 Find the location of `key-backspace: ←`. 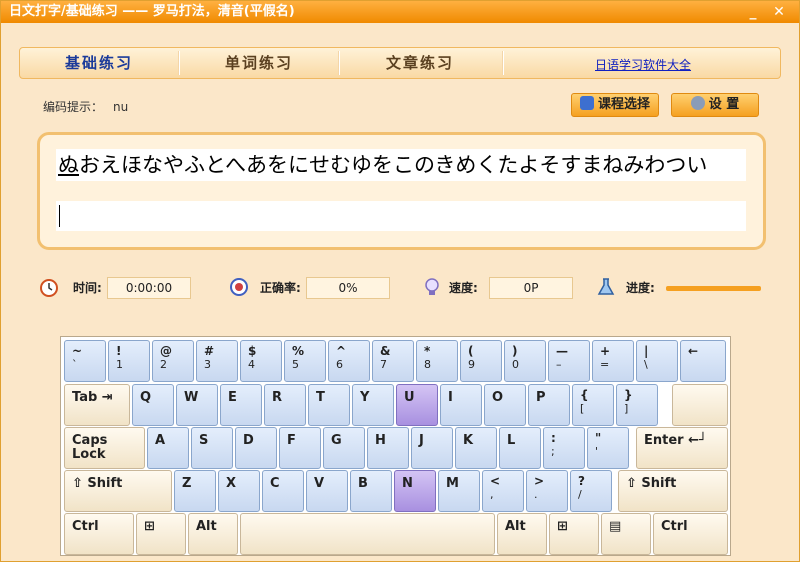

key-backspace: ← is located at coordinates (703, 361).